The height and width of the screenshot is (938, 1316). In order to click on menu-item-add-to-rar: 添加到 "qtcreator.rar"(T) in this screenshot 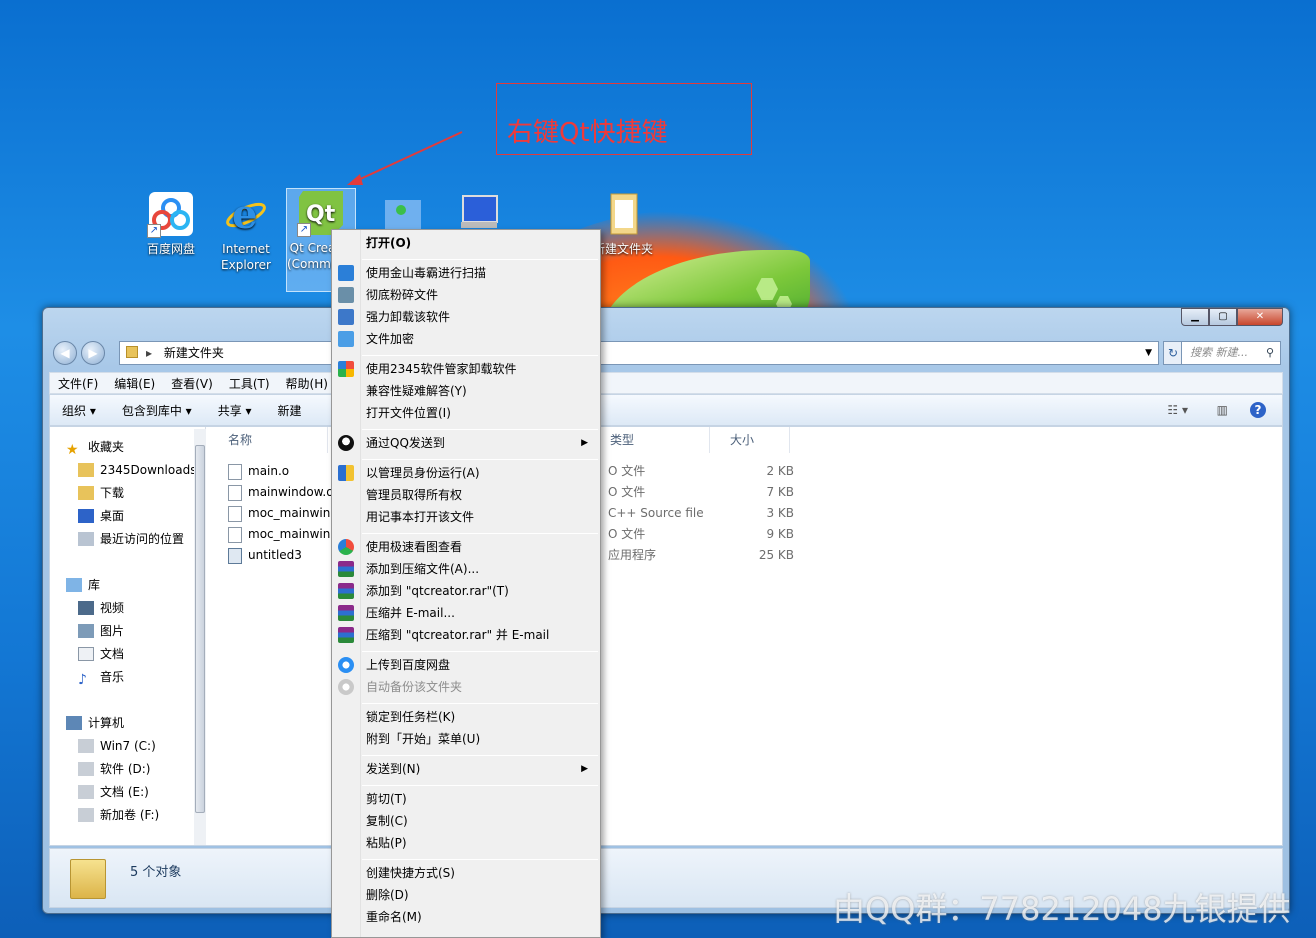, I will do `click(466, 591)`.